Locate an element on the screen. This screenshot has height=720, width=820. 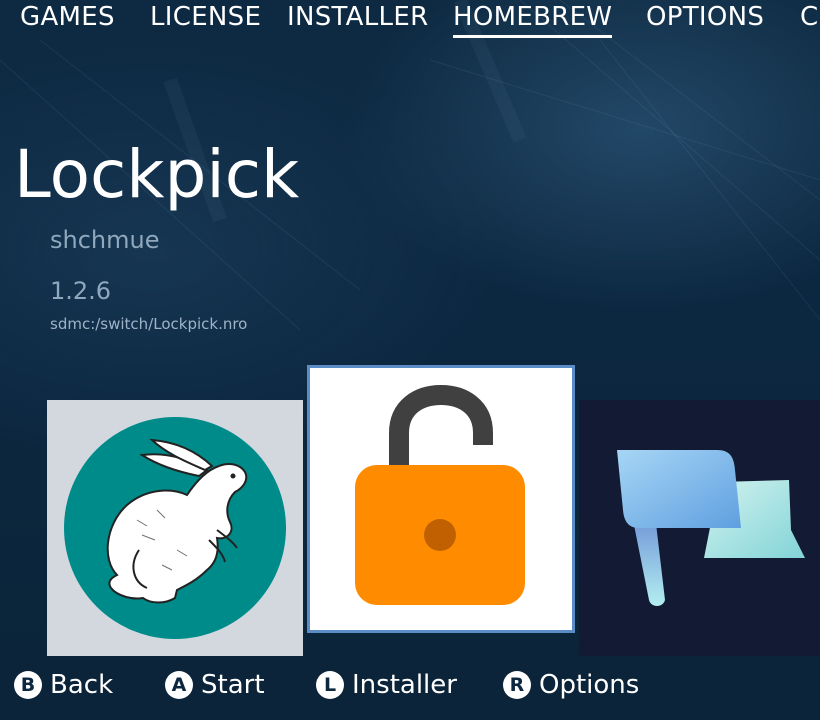
app-tile-rabbit is located at coordinates (175, 528).